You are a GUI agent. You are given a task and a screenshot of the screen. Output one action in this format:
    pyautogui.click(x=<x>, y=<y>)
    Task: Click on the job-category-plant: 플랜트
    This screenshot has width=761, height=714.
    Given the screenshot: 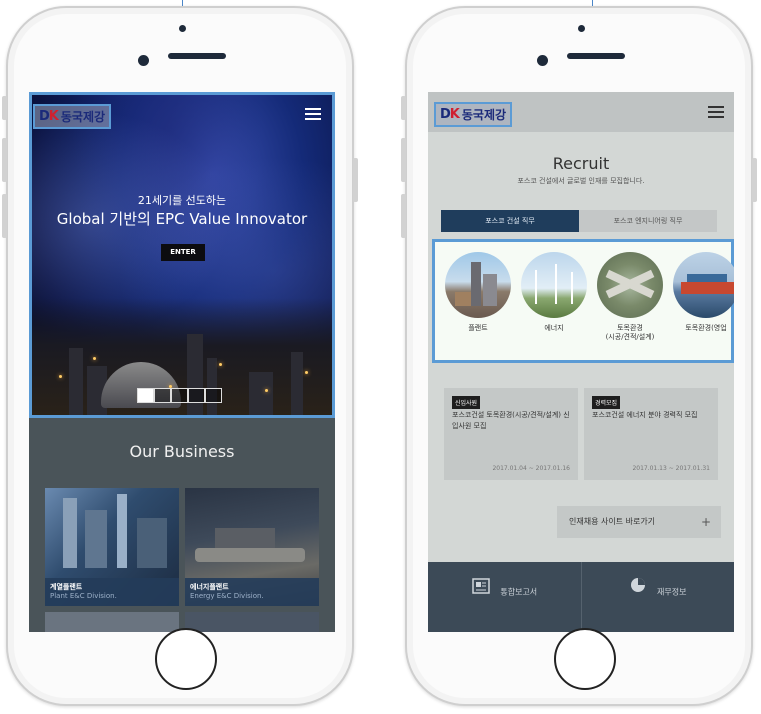 What is the action you would take?
    pyautogui.click(x=478, y=292)
    